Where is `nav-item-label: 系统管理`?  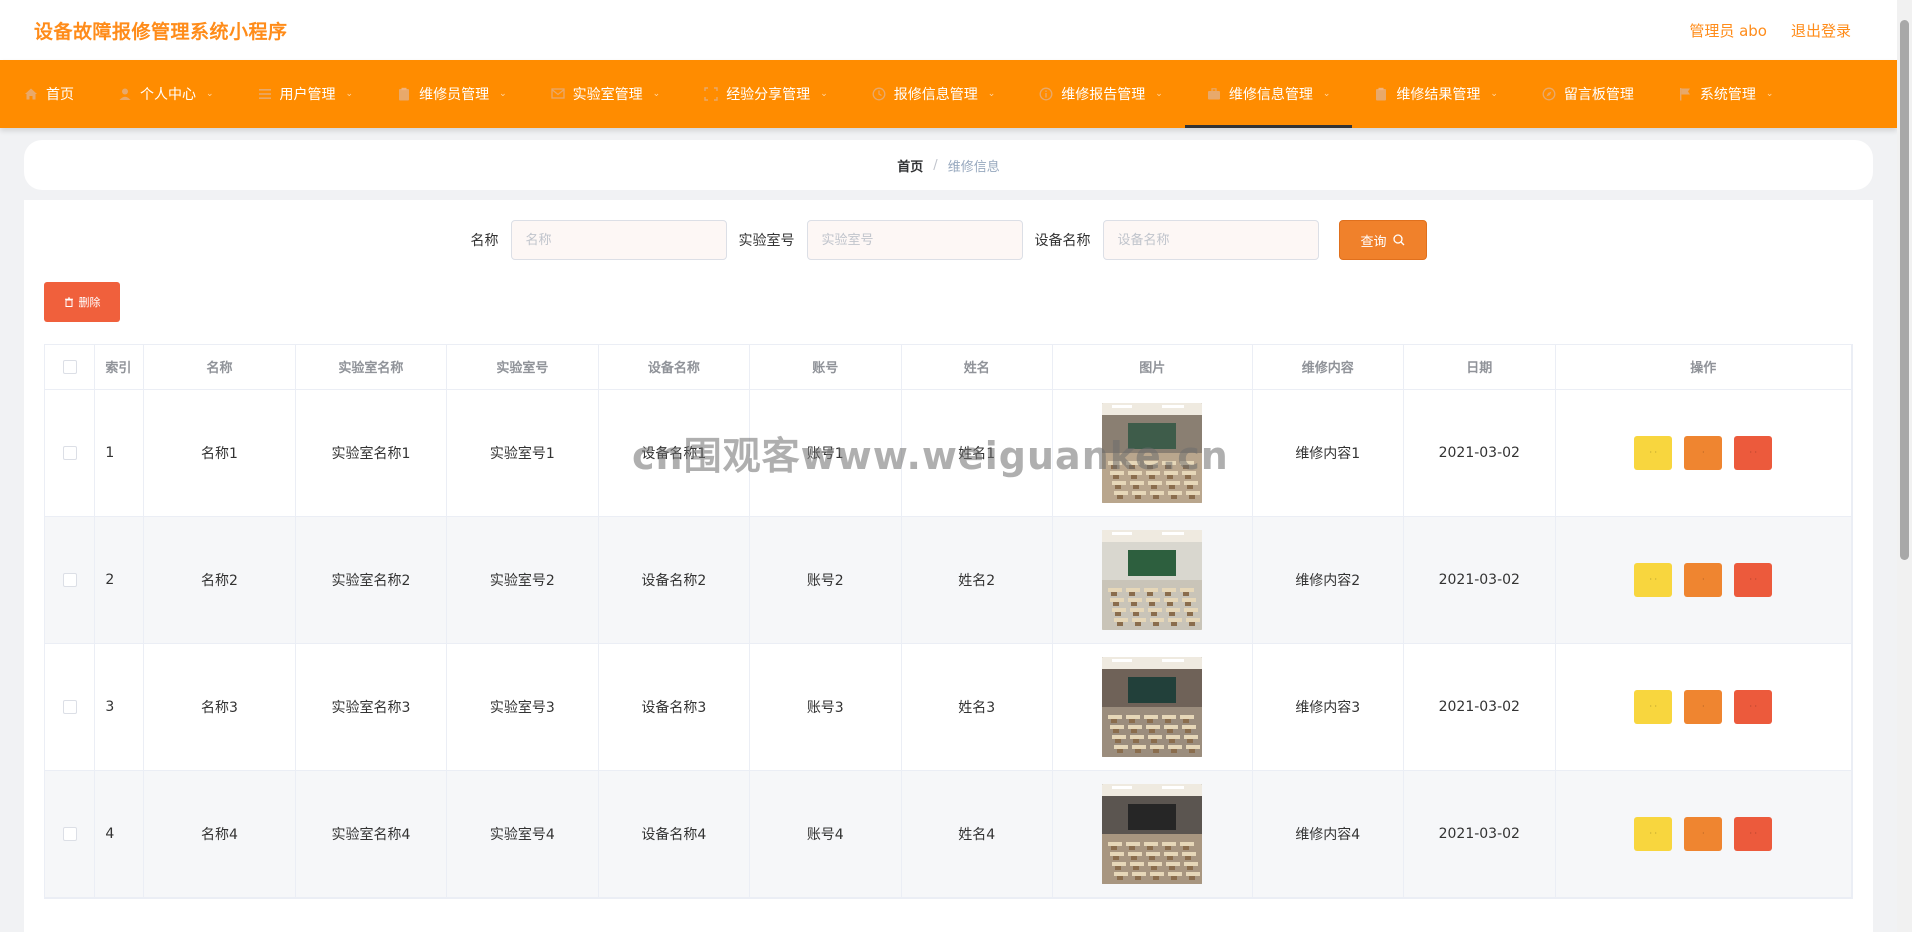
nav-item-label: 系统管理 is located at coordinates (1727, 95).